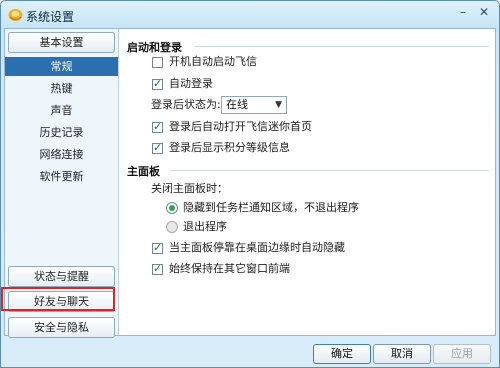 This screenshot has width=500, height=368. Describe the element at coordinates (61, 176) in the screenshot. I see `sidebar-item-update: 软件更新` at that location.